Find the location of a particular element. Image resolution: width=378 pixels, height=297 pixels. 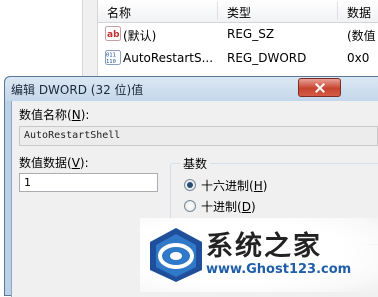

key-tree-pane is located at coordinates (41, 40).